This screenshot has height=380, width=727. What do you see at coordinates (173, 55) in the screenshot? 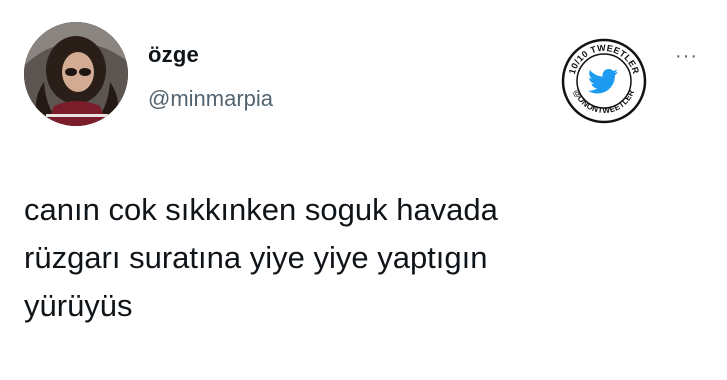
I see `author-display-name: özge` at bounding box center [173, 55].